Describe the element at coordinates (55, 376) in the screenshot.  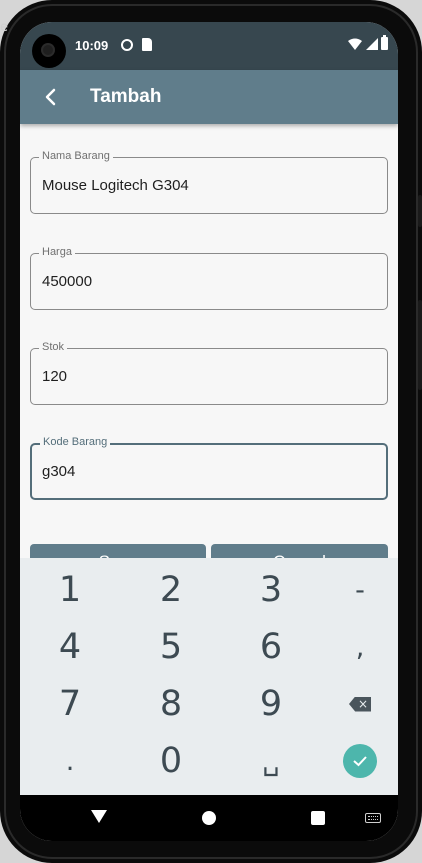
I see `field-value: 120` at that location.